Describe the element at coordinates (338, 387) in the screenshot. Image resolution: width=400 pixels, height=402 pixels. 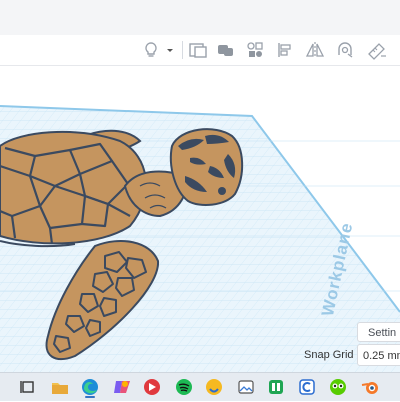
I see `app-duo-icon` at that location.